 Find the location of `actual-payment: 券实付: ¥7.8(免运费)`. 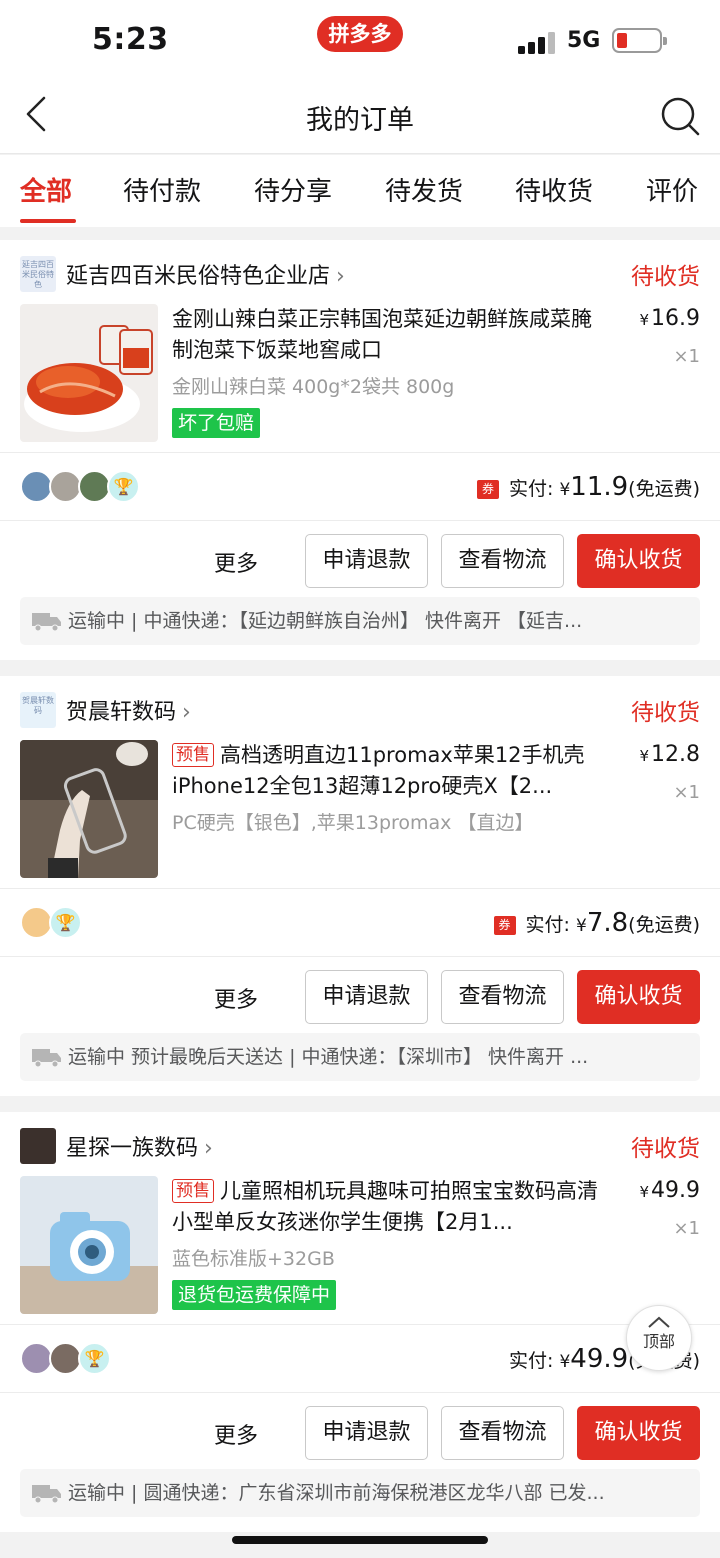

actual-payment: 券实付: ¥7.8(免运费) is located at coordinates (596, 923).